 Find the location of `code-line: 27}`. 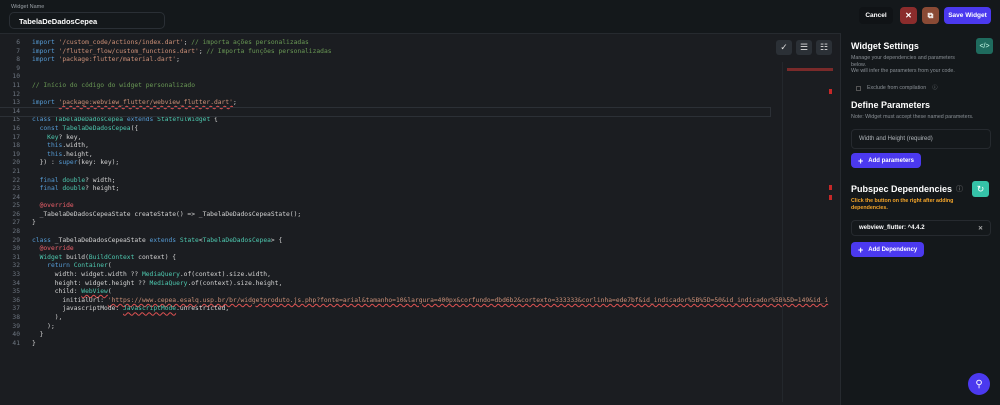

code-line: 27} is located at coordinates (414, 223).